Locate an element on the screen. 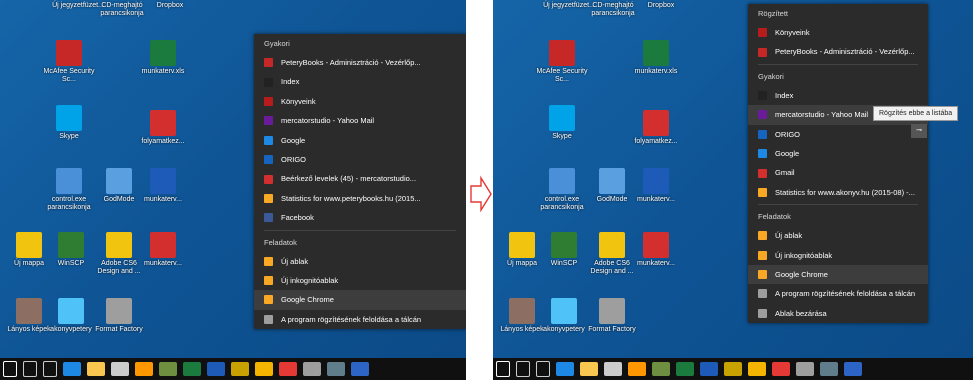 The image size is (973, 380). desktop-icon-label: munkaterv.xls is located at coordinates (163, 71).